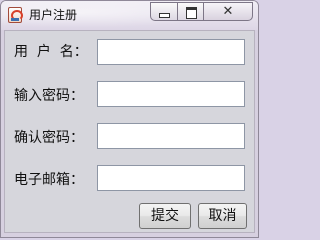 The height and width of the screenshot is (240, 320). Describe the element at coordinates (49, 96) in the screenshot. I see `password-label: 输入密码：` at that location.